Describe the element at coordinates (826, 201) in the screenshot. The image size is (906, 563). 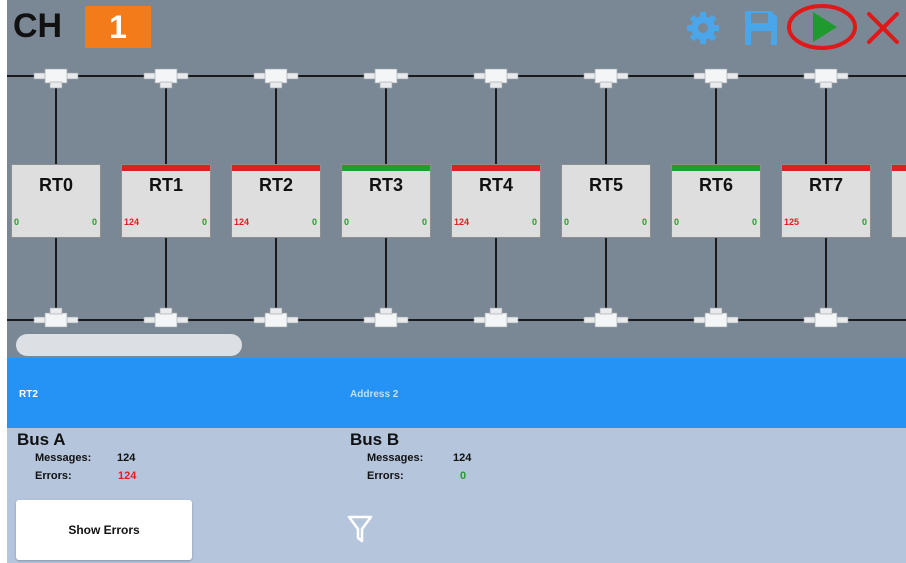
I see `rt-card-rt7: RT7 125 0` at that location.